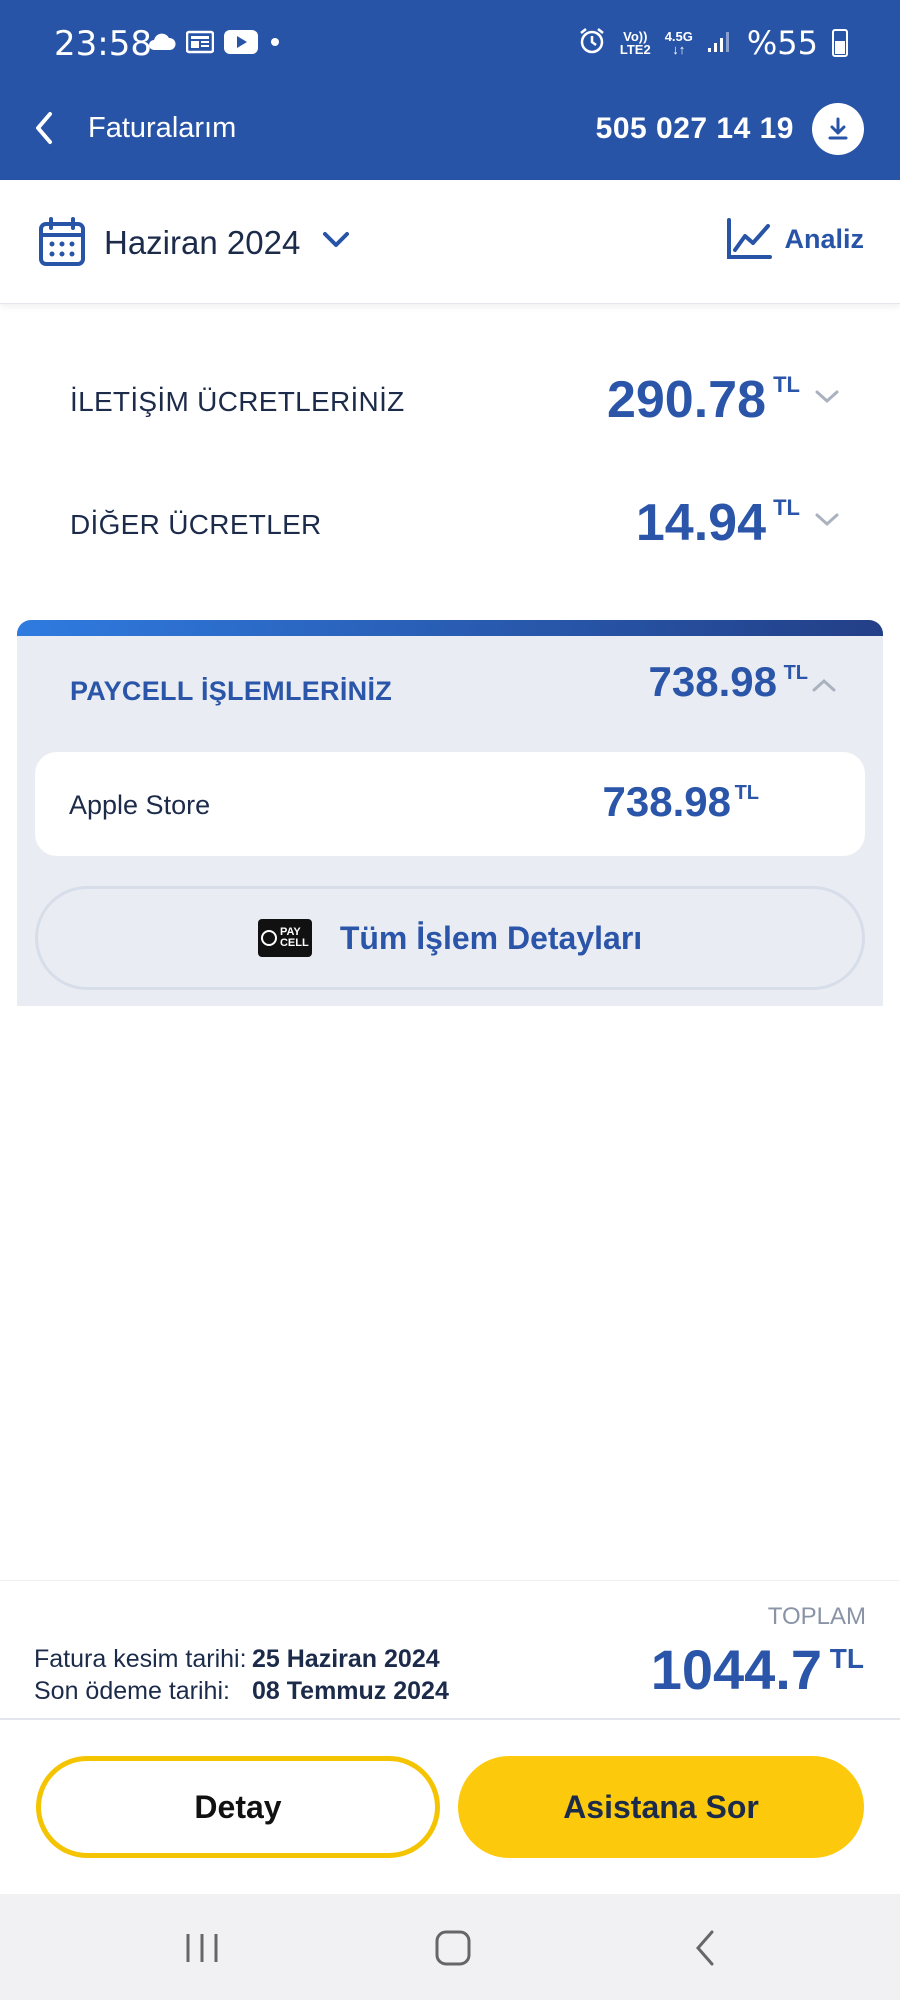 The image size is (900, 2000). I want to click on recent-apps-button, so click(202, 1948).